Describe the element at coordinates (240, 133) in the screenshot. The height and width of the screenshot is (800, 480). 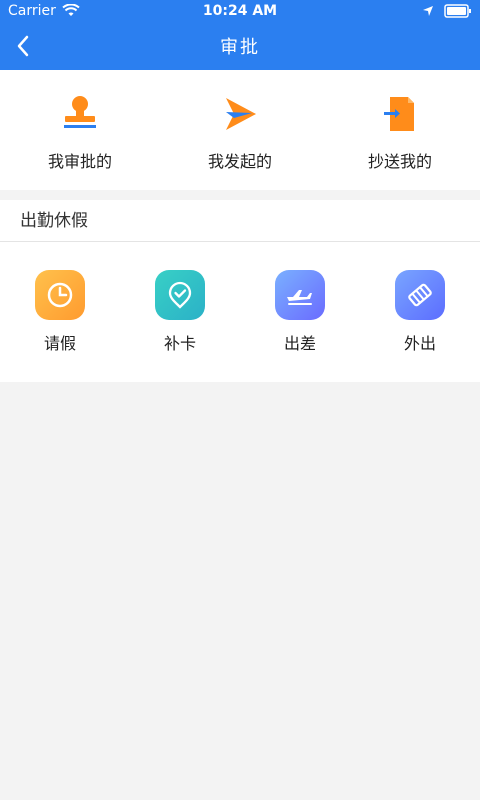
I see `my-initiated-item: 我发起的` at that location.